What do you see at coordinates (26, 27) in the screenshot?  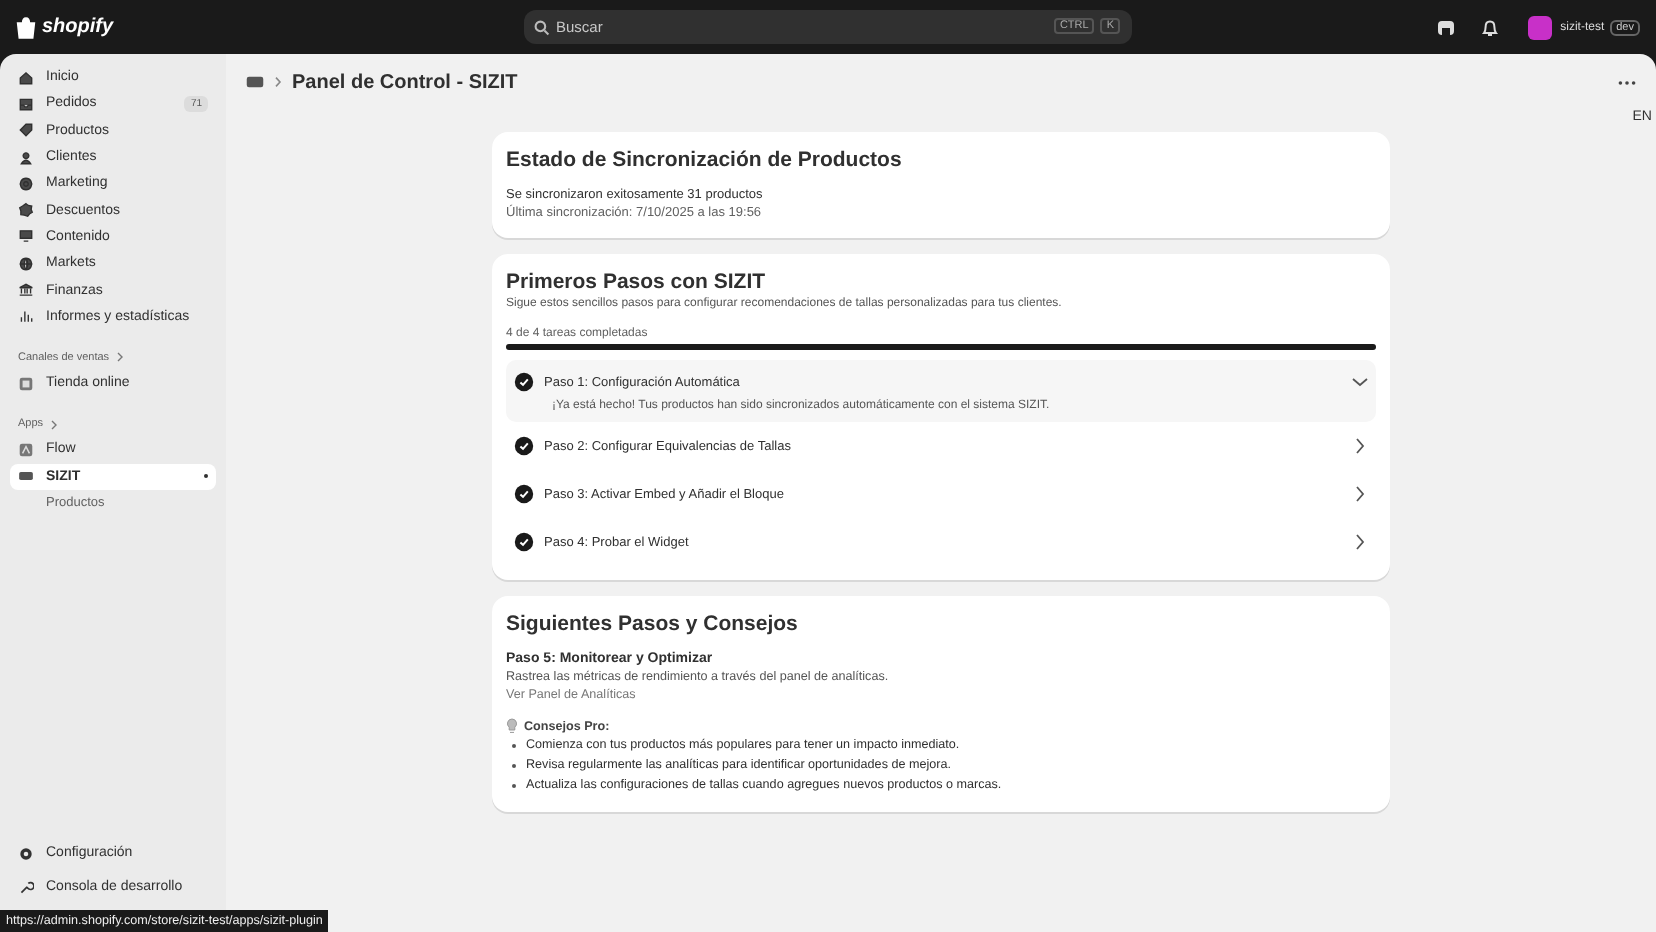 I see `shopping-bag-icon` at bounding box center [26, 27].